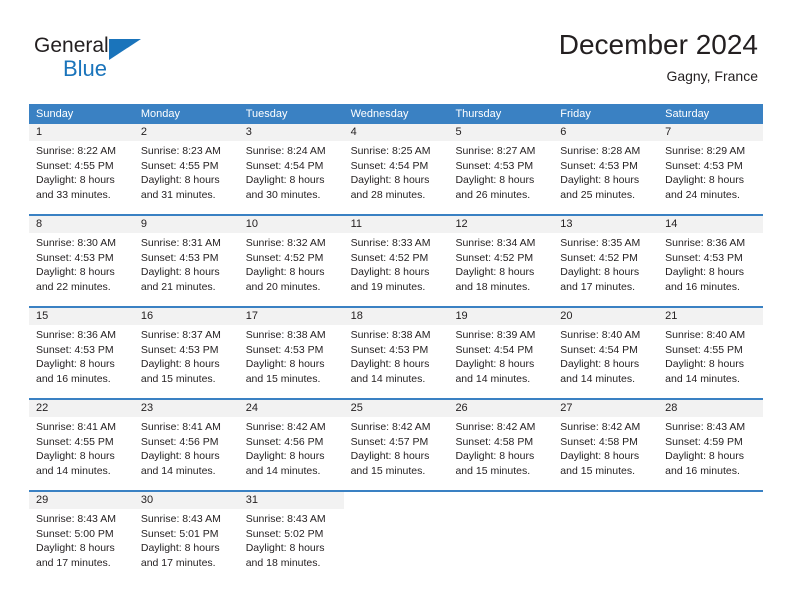  I want to click on sunrise-time: Sunrise: 8:34 AM, so click(495, 243).